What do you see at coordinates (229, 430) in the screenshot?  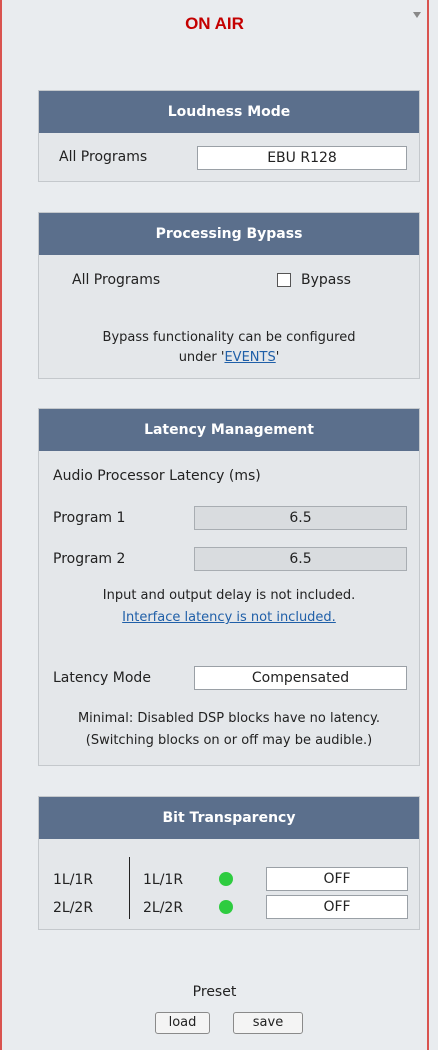 I see `latency-management-header: Latency Management` at bounding box center [229, 430].